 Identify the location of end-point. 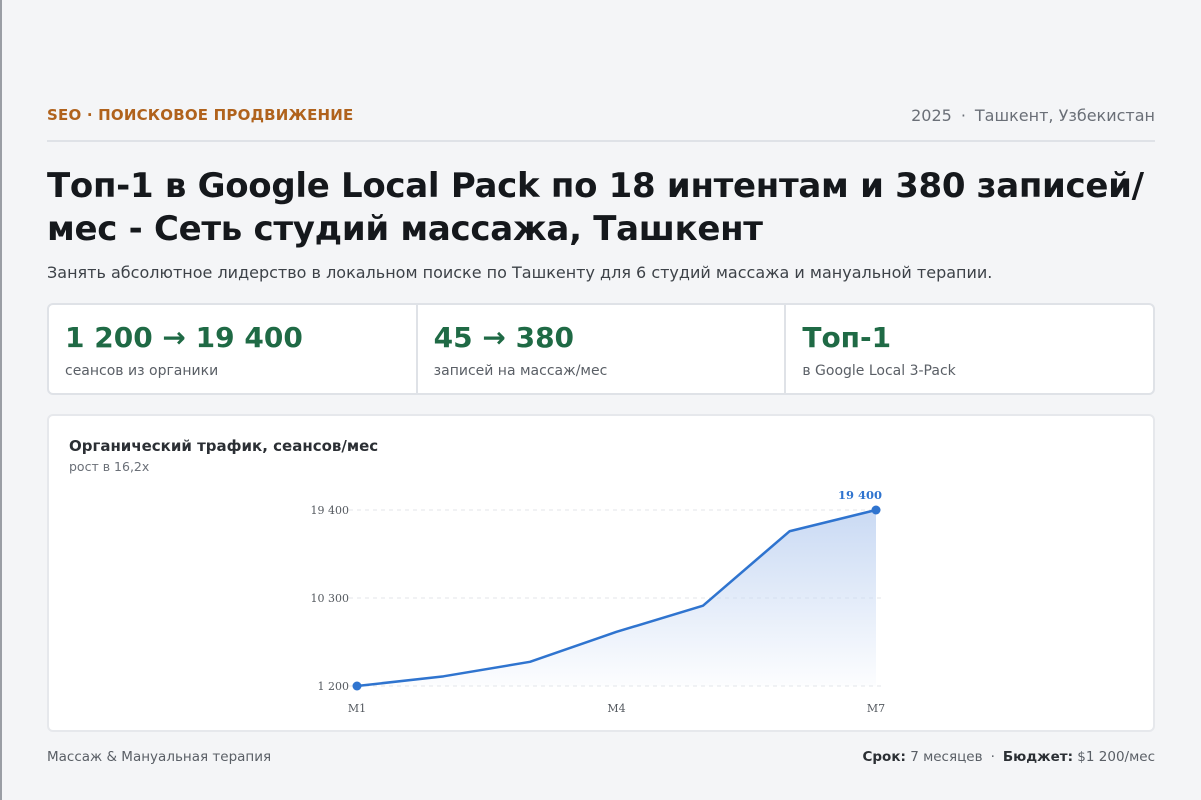
(876, 510).